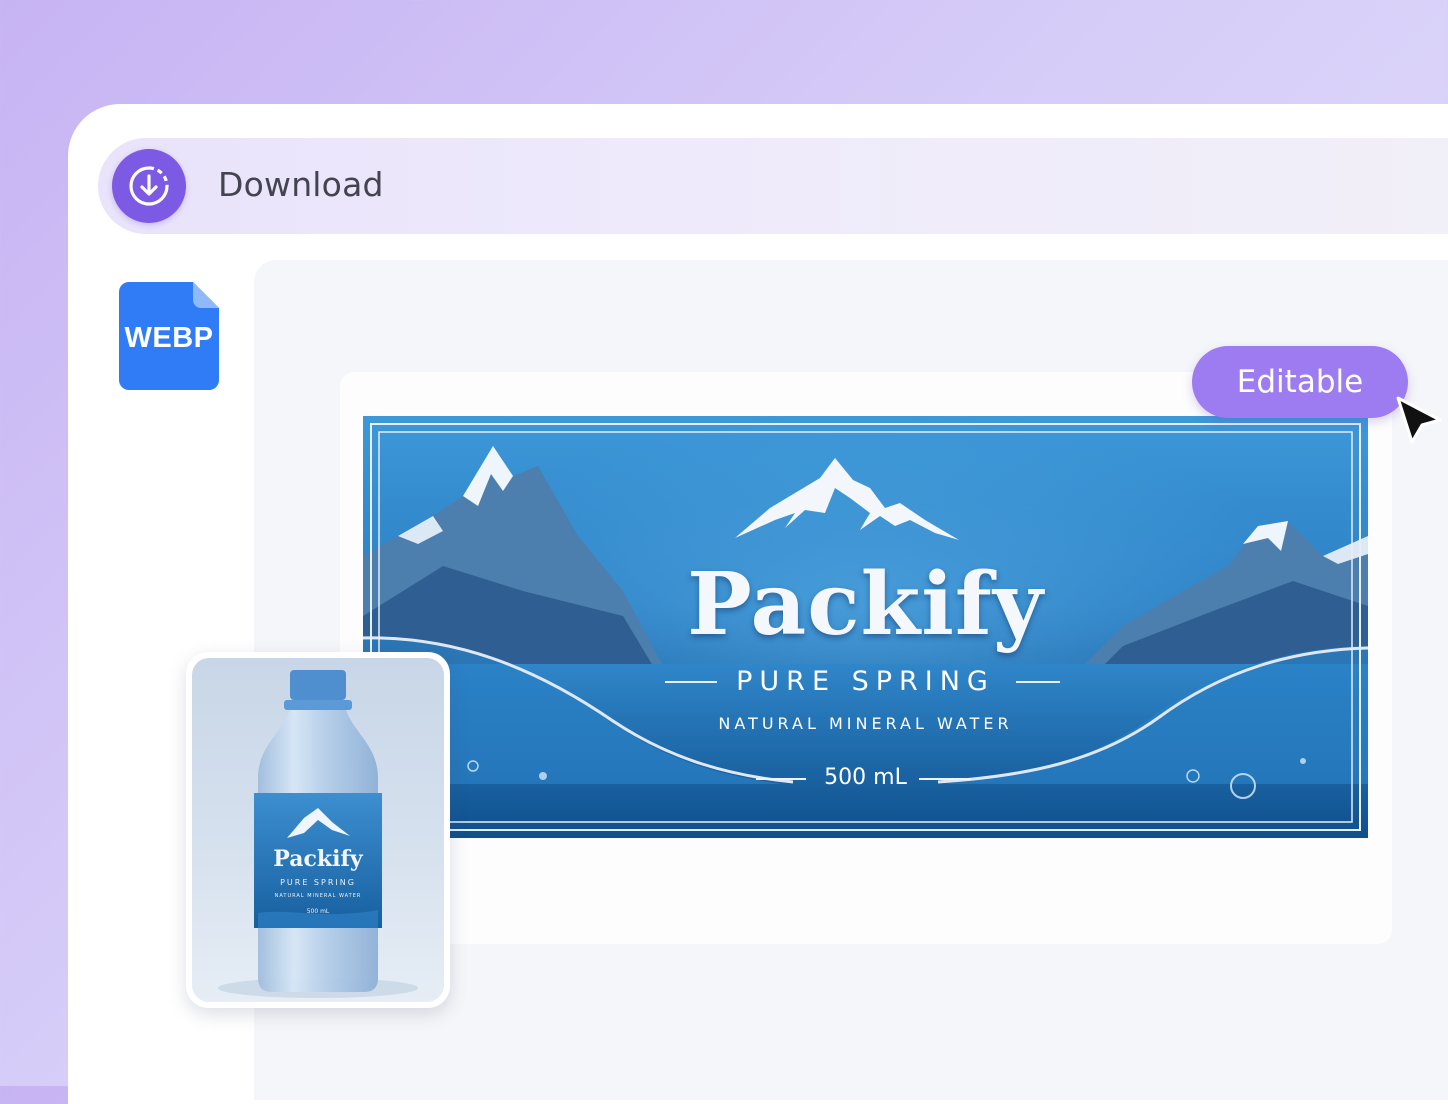  What do you see at coordinates (865, 604) in the screenshot?
I see `label-brand-name: Packify` at bounding box center [865, 604].